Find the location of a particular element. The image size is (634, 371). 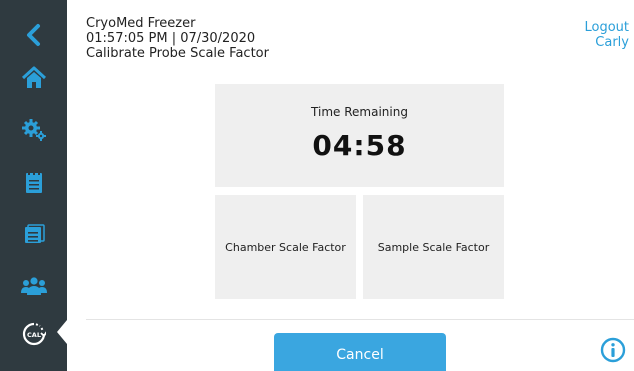

sidebar-item-schedule is located at coordinates (33, 234).